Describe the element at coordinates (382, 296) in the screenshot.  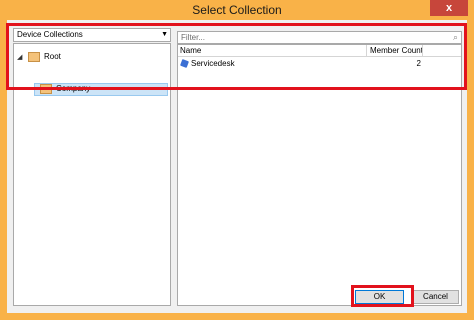
I see `highlight-frame-ok` at that location.